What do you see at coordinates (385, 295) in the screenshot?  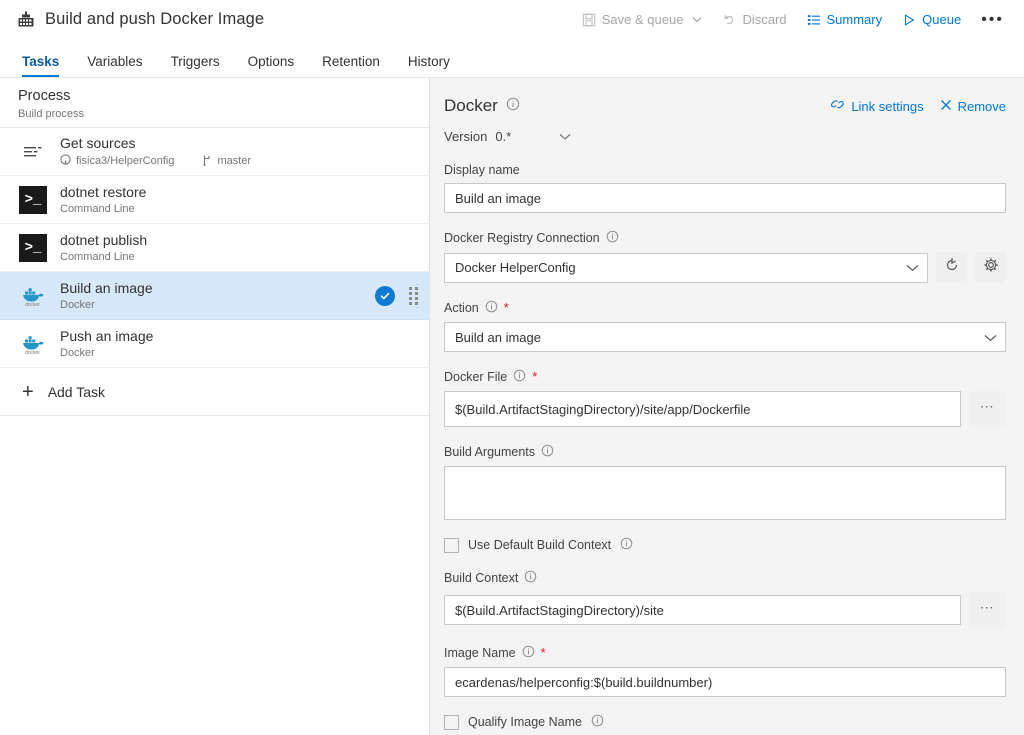 I see `task-enabled-check-icon` at bounding box center [385, 295].